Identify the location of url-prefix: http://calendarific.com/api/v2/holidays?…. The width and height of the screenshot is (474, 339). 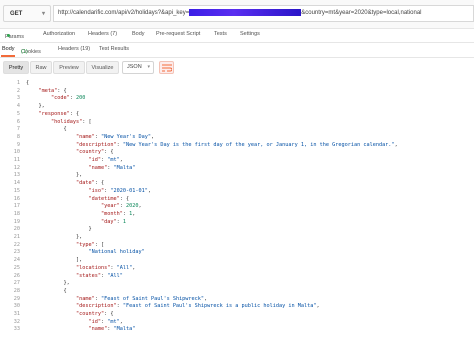
(124, 13).